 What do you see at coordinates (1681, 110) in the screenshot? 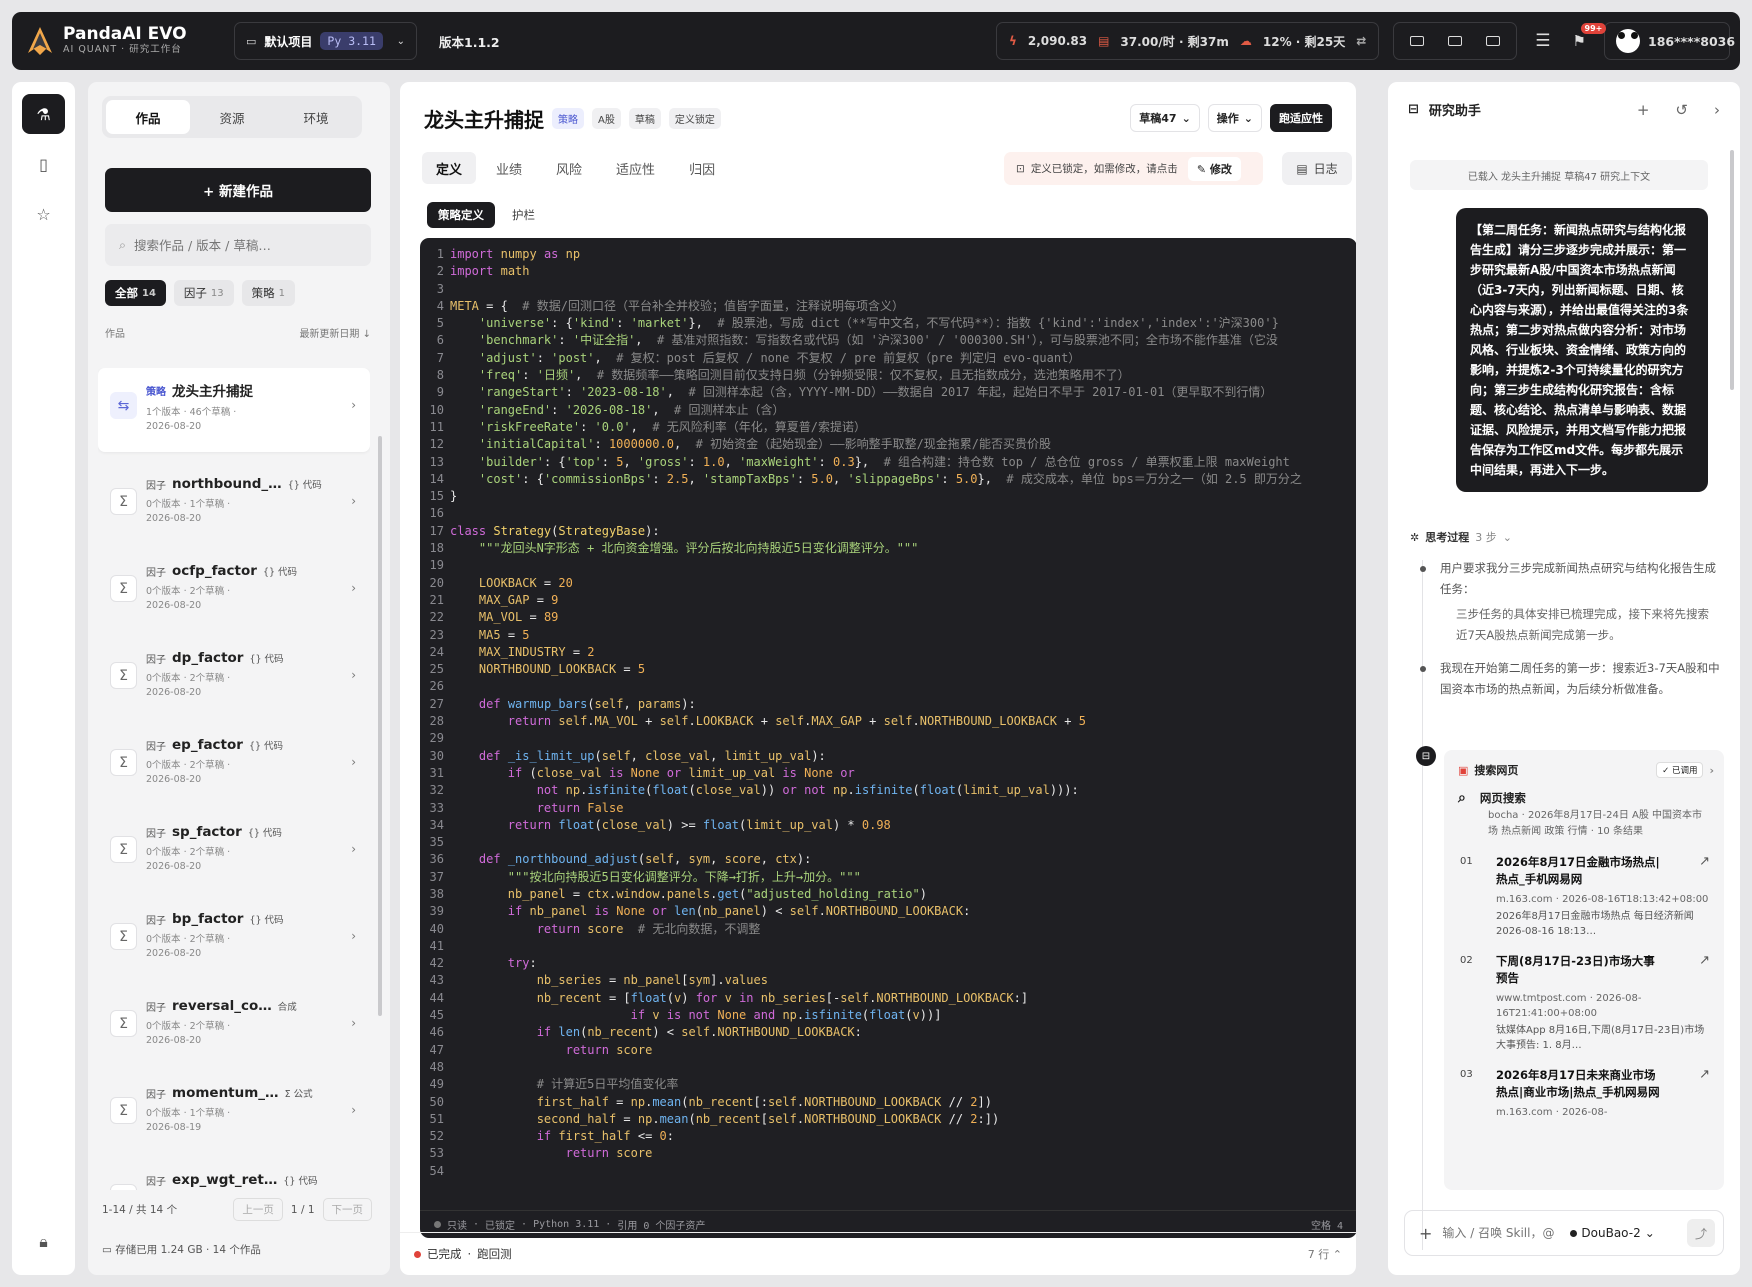
I see `history-icon: ↺` at bounding box center [1681, 110].